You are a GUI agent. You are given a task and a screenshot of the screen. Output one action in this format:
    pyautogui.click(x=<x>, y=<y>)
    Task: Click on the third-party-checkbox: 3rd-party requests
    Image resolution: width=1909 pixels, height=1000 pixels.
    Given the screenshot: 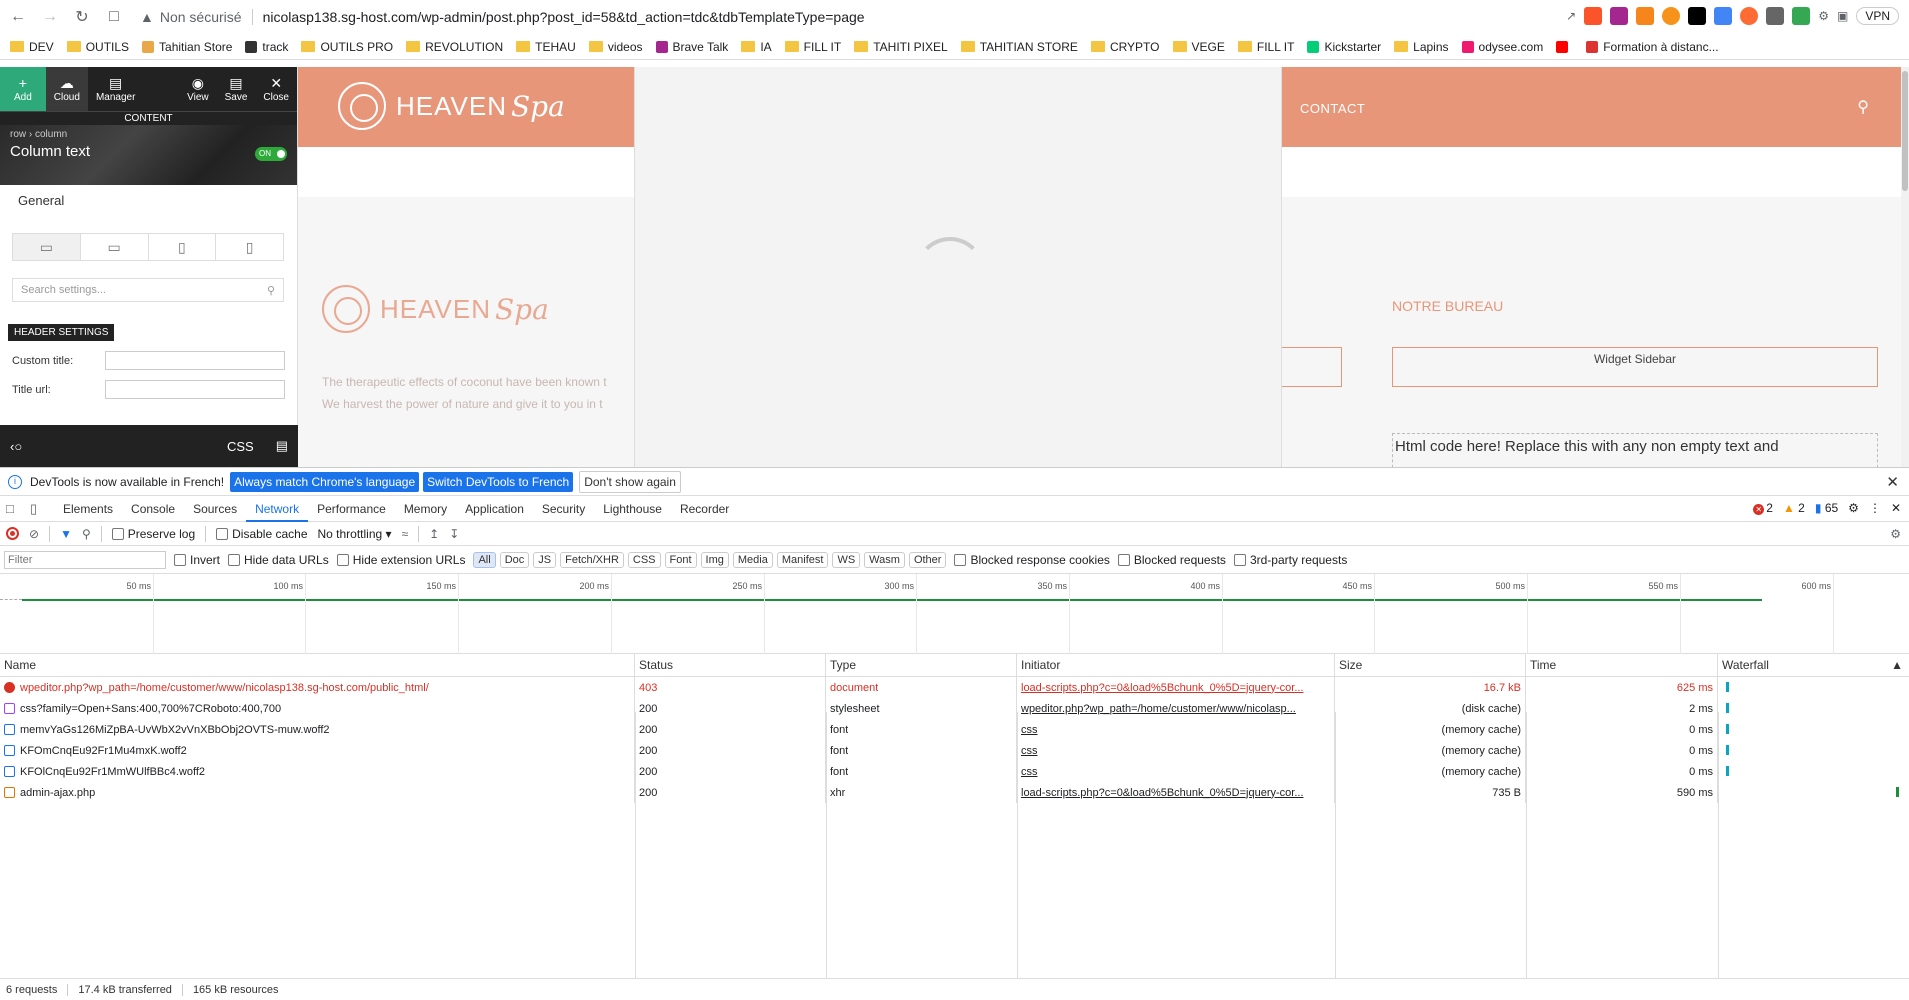 What is the action you would take?
    pyautogui.click(x=1290, y=560)
    